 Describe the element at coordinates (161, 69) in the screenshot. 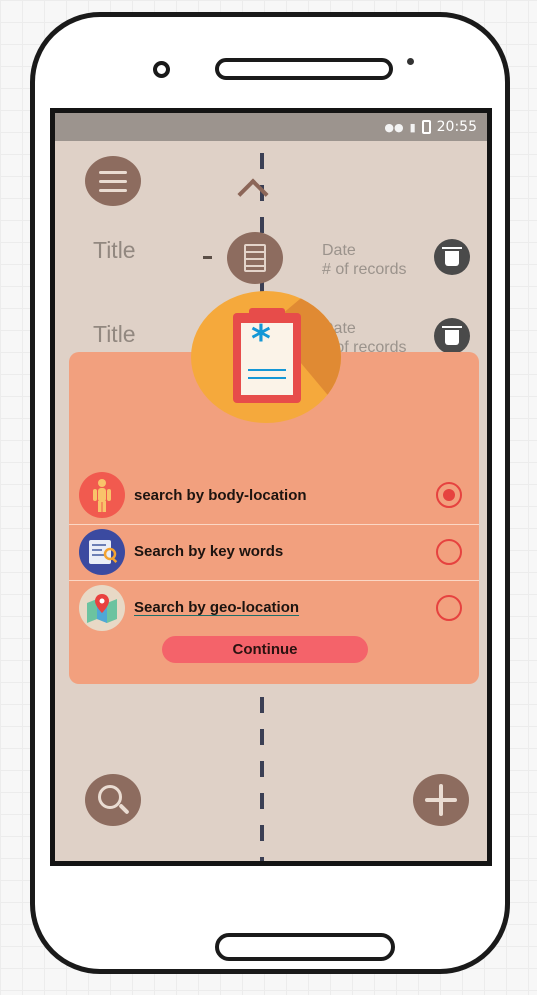

I see `front-camera` at that location.